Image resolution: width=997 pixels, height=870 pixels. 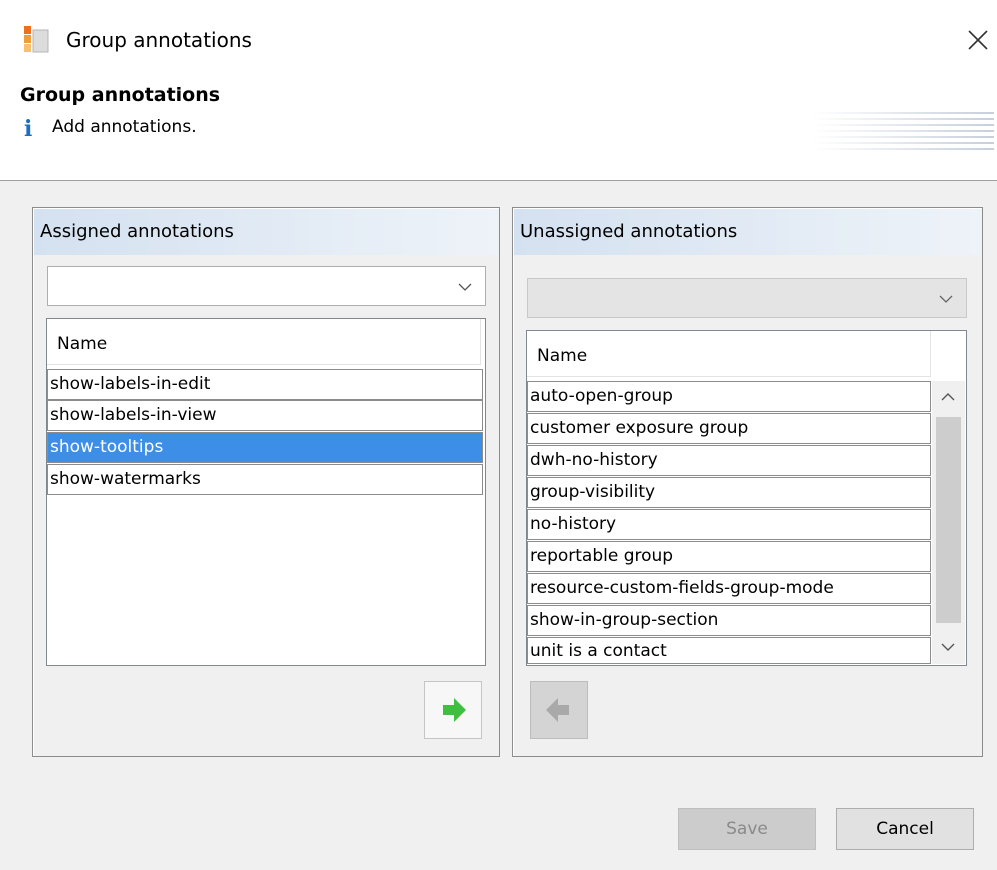 I want to click on assign-annotation-button, so click(x=453, y=710).